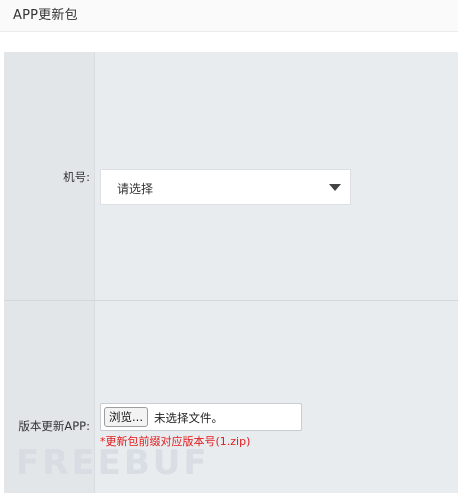 Image resolution: width=458 pixels, height=493 pixels. I want to click on row-divider, so click(231, 300).